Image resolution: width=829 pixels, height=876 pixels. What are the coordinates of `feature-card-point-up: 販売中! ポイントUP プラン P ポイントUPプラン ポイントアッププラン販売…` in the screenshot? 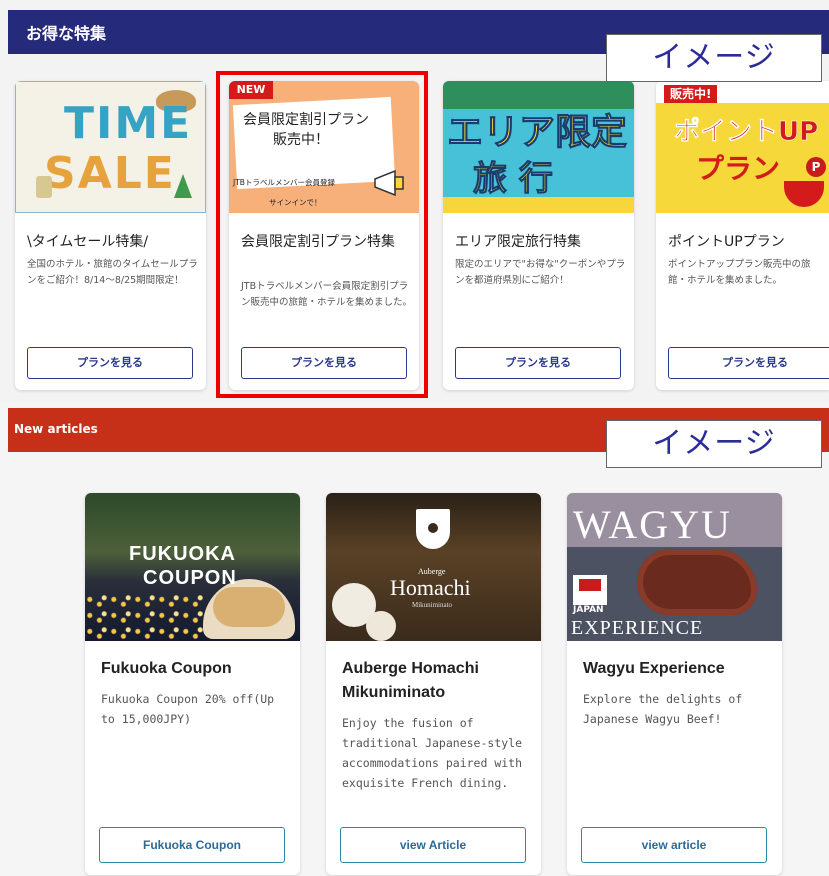 It's located at (742, 235).